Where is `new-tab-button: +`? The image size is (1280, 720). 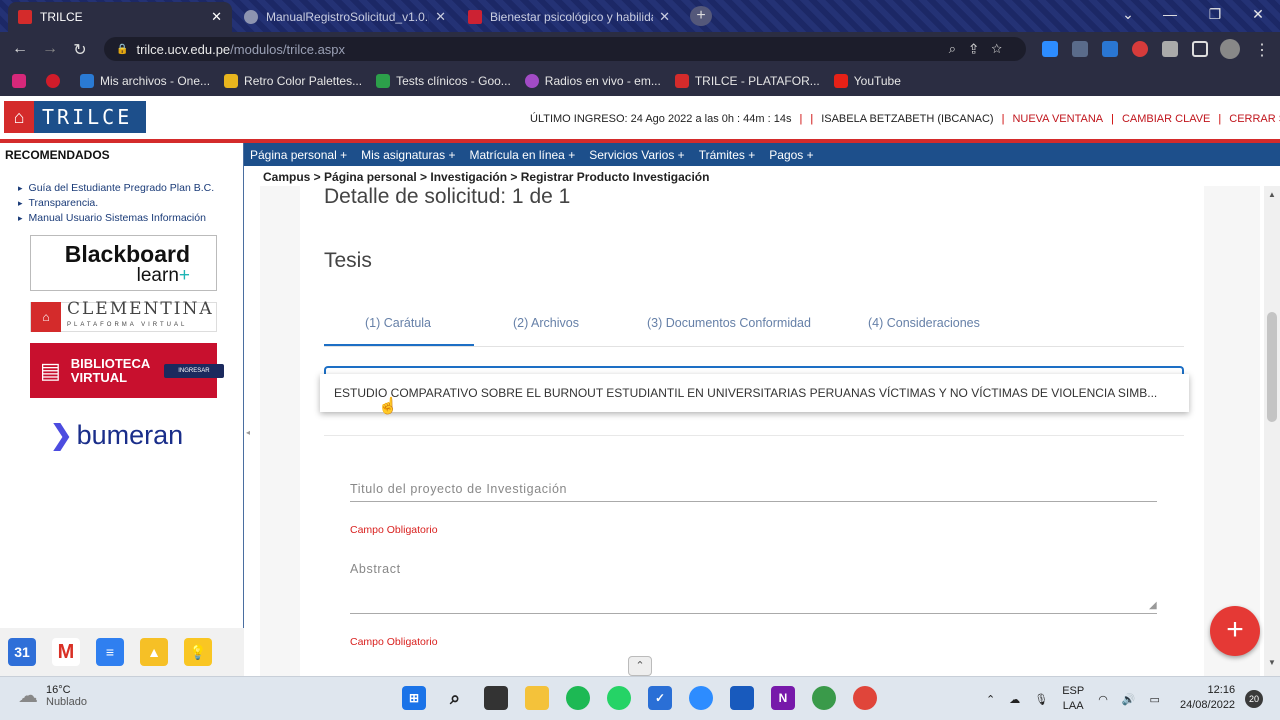
new-tab-button: + is located at coordinates (701, 16).